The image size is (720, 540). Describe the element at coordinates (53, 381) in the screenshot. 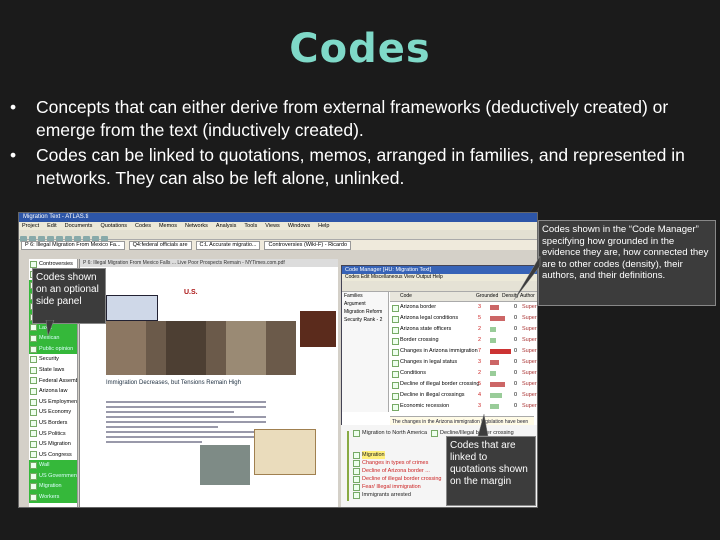

I see `side-code-item: Federal Assembly` at that location.